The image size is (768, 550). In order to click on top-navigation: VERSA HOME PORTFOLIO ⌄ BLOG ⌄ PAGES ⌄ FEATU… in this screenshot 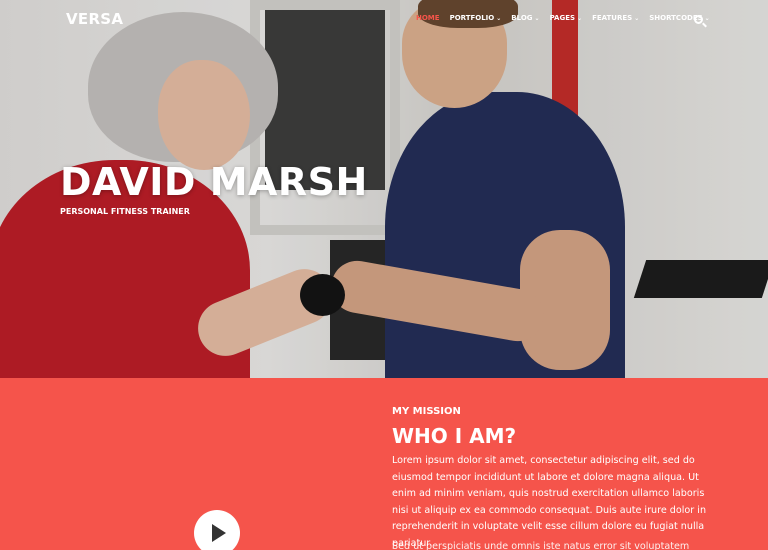, I will do `click(384, 20)`.